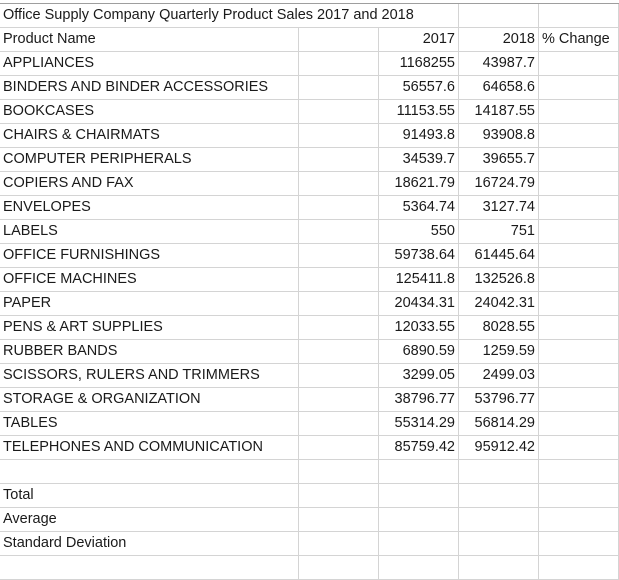 This screenshot has width=619, height=580. I want to click on sales-2017-cell: 5364.74, so click(419, 207).